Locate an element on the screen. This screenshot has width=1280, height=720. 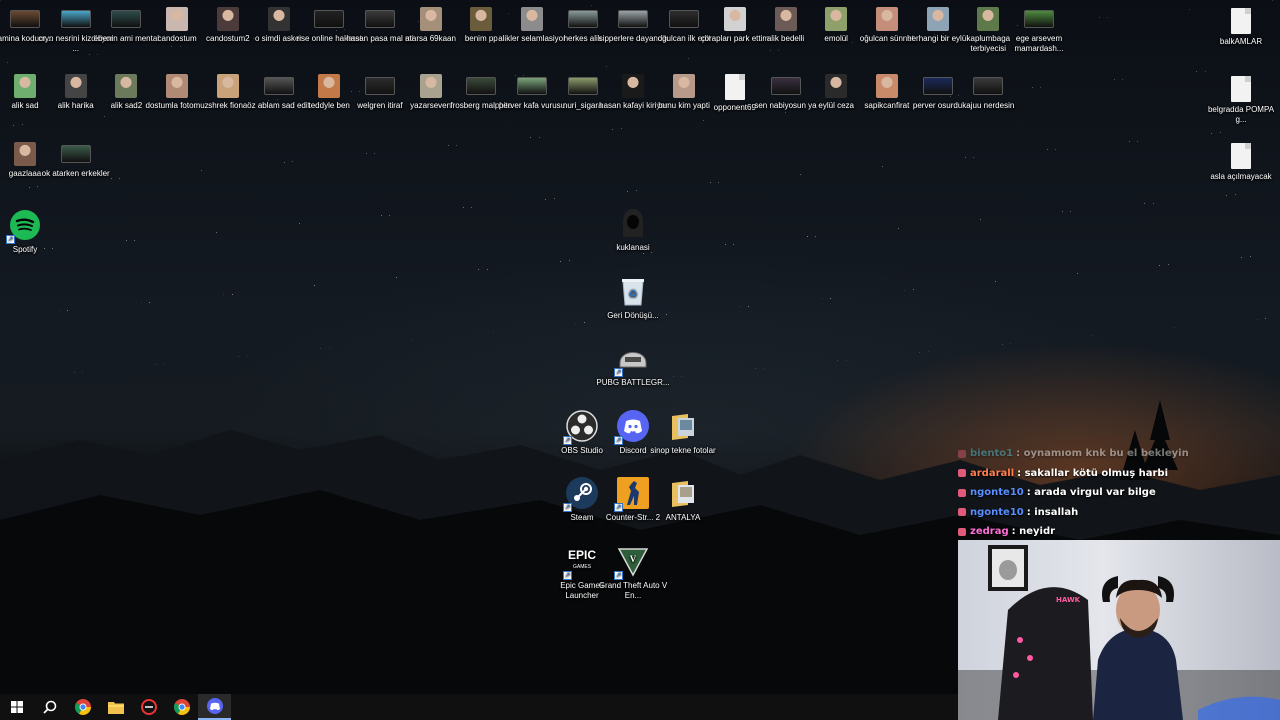
desktop-file-asla-acilmayacak: asla açılmayacak is located at coordinates (1241, 162).